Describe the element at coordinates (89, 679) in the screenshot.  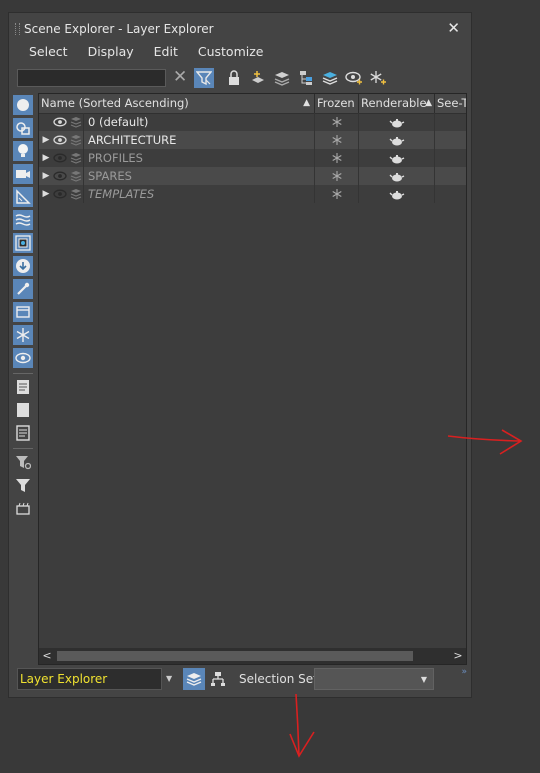
I see `explorer-selector: Layer Explorer` at that location.